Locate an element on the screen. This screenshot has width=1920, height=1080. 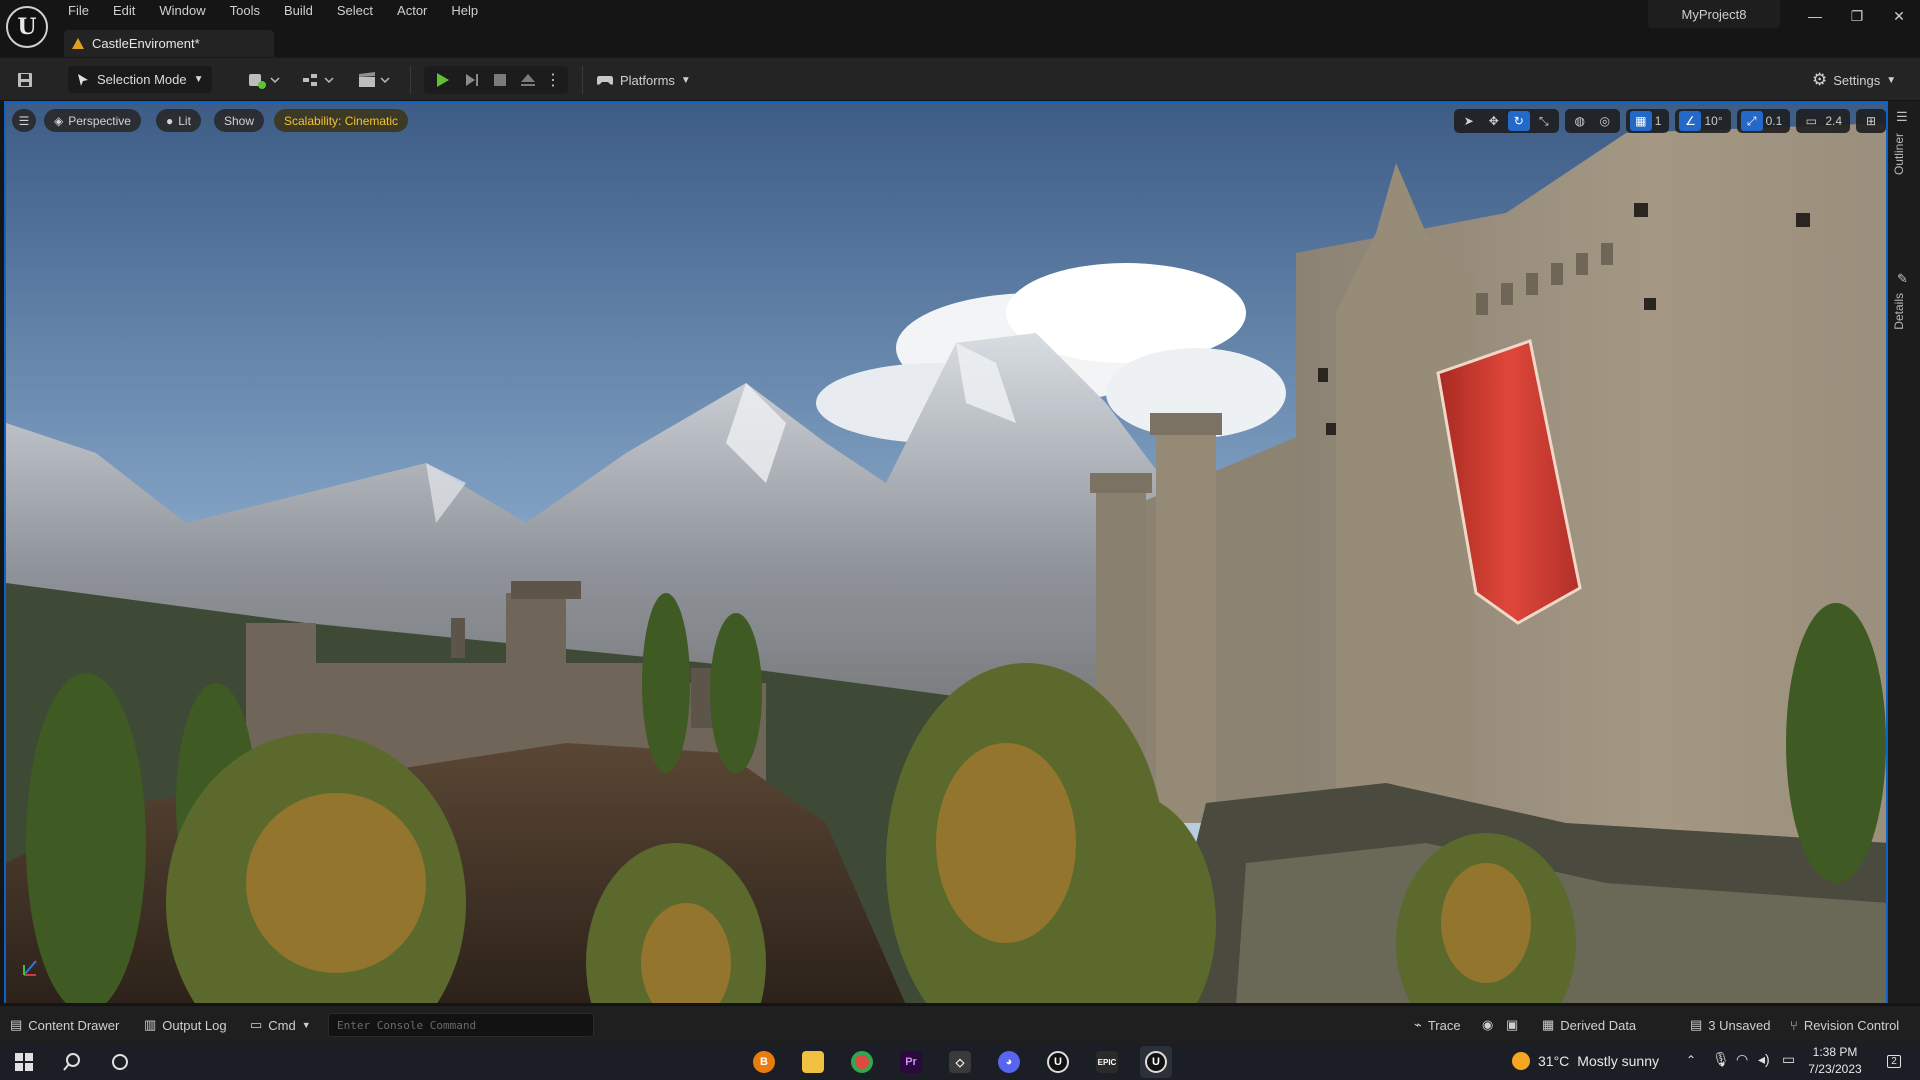
output-log-button: ▥ Output Log is located at coordinates (185, 1025).